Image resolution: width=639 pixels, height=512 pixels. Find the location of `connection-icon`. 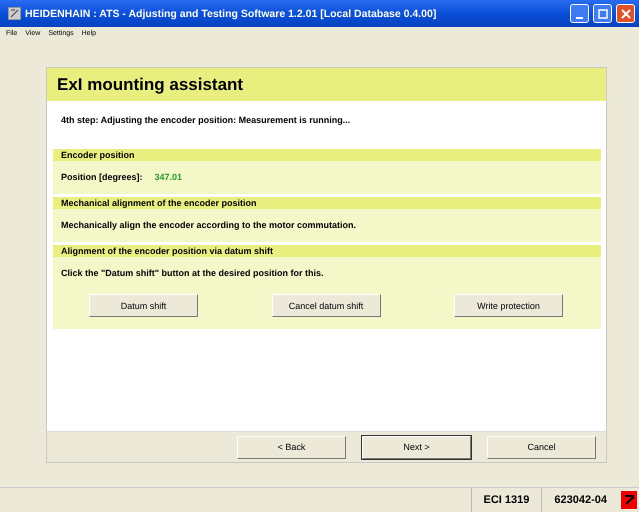

connection-icon is located at coordinates (629, 500).